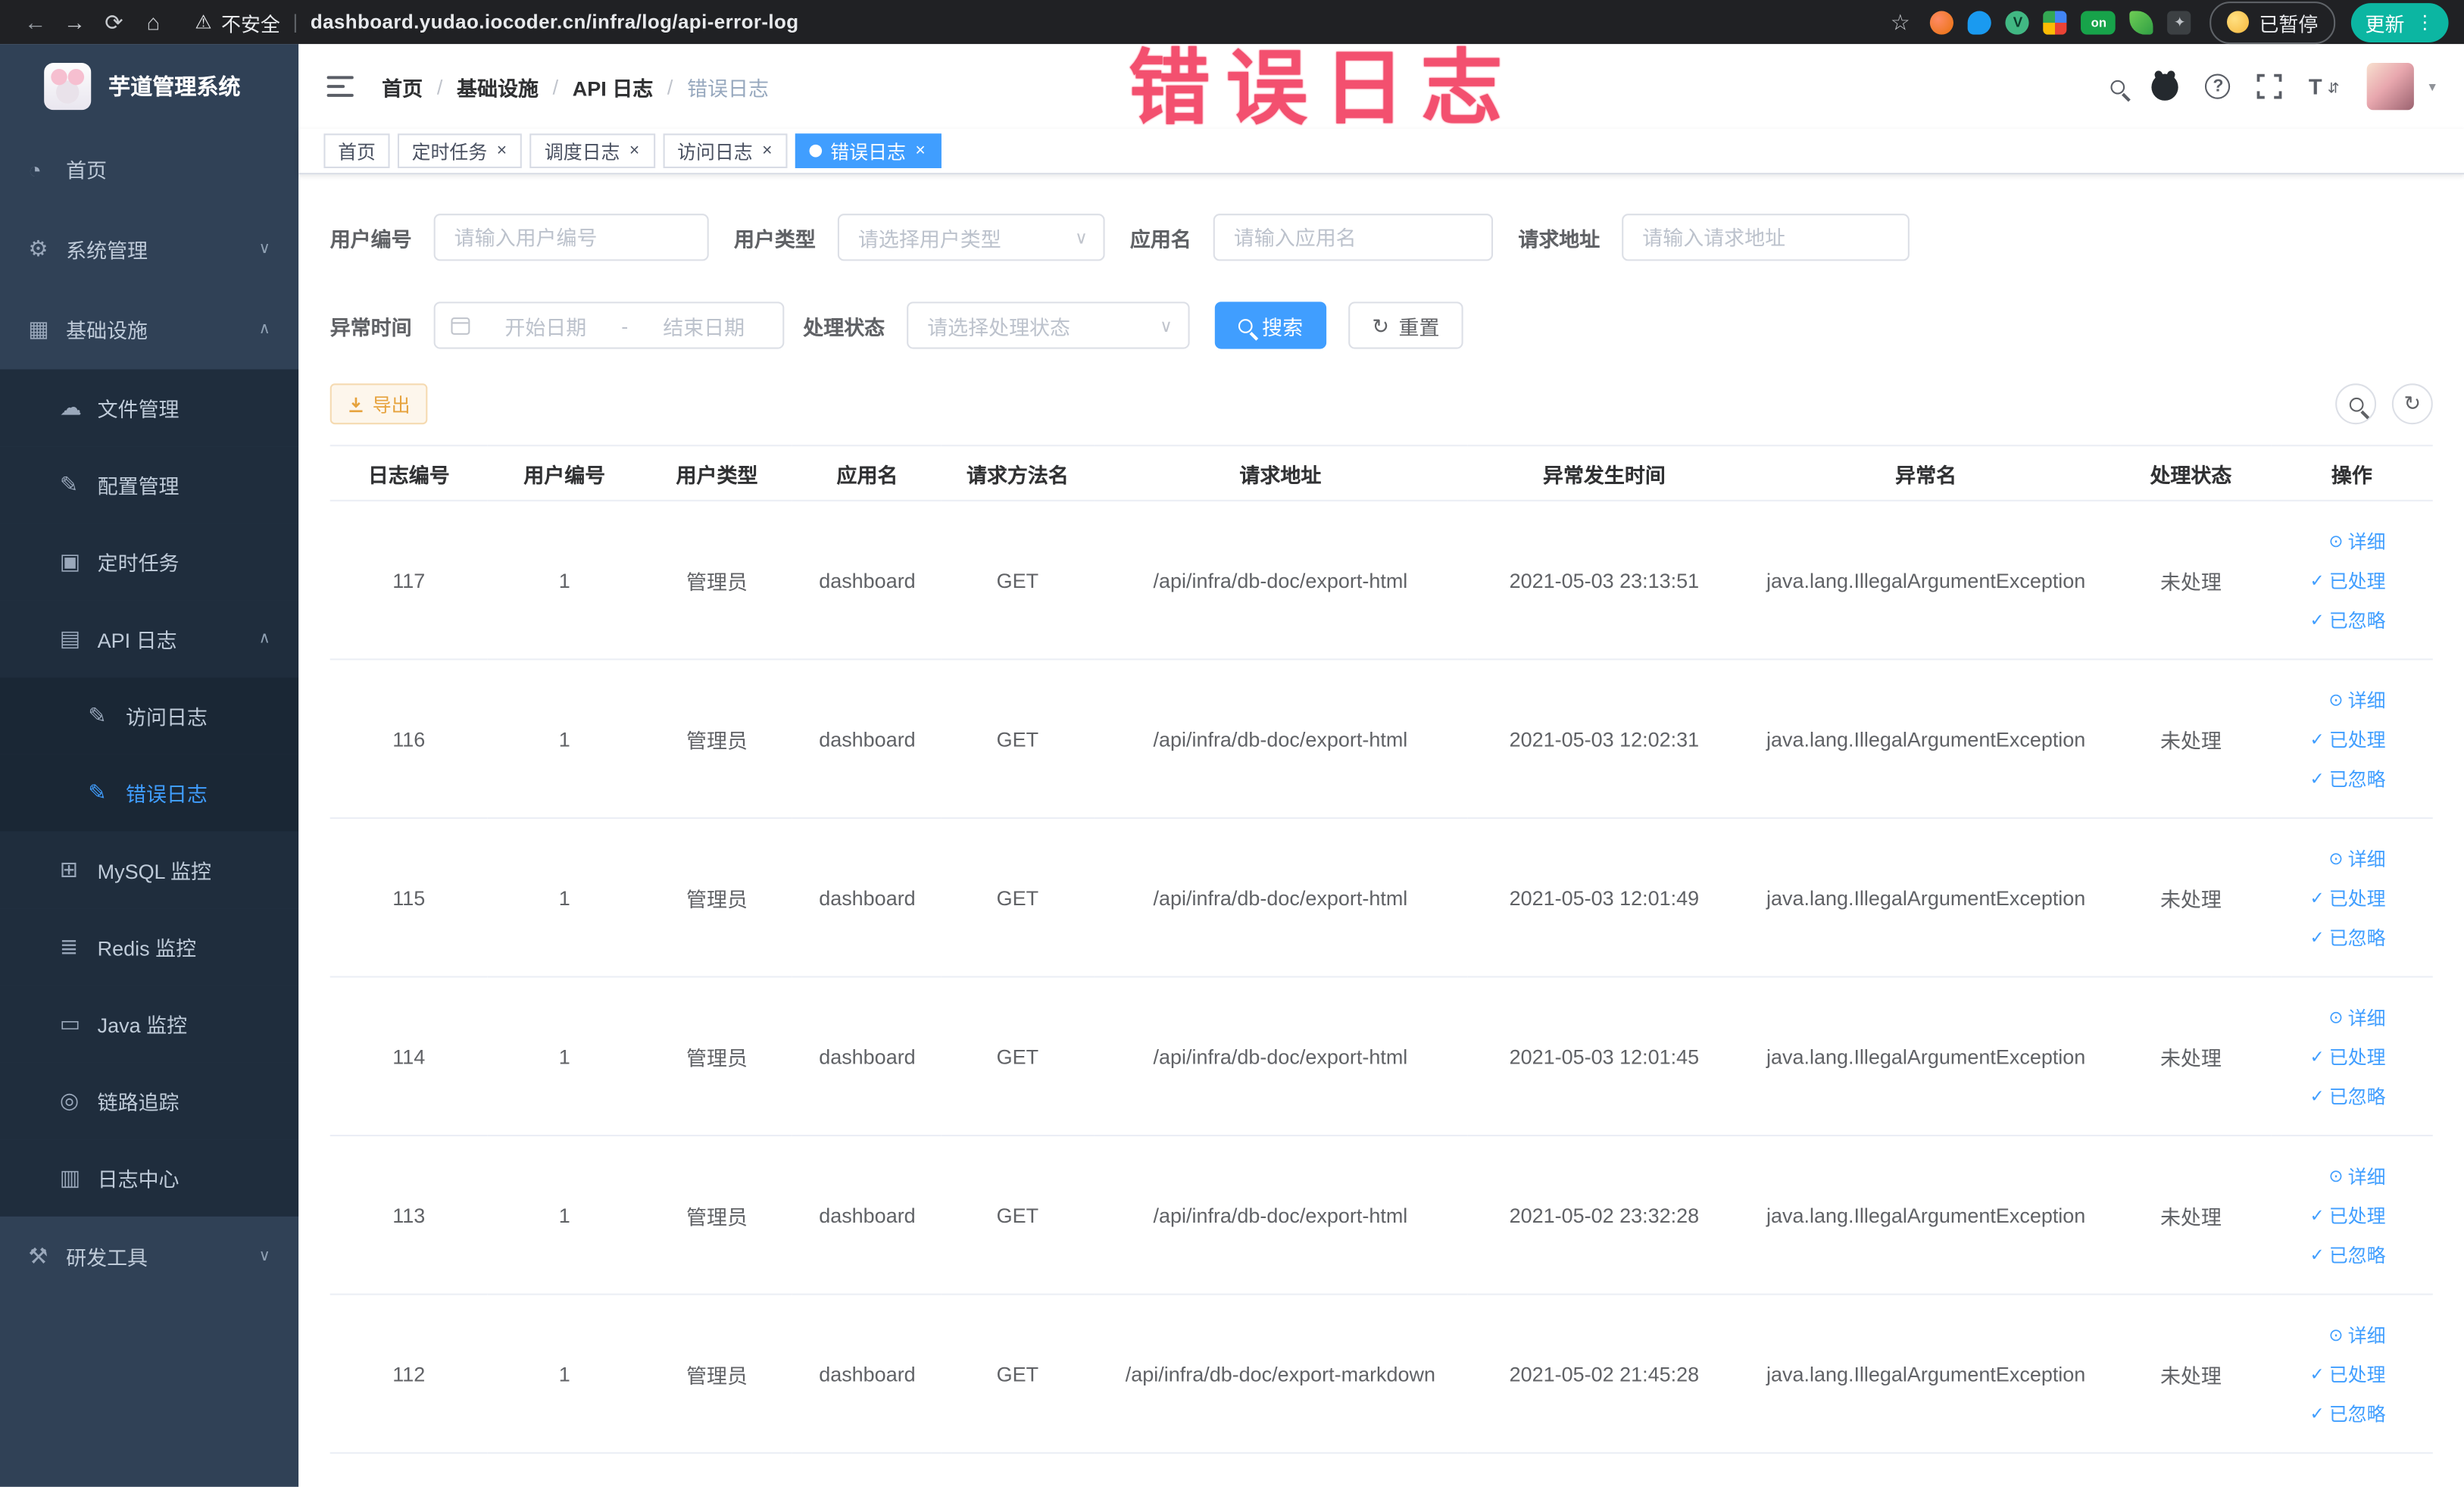  Describe the element at coordinates (149, 1257) in the screenshot. I see `sidebar-item-dev-tools: ⚒ 研发工具 ∨` at that location.